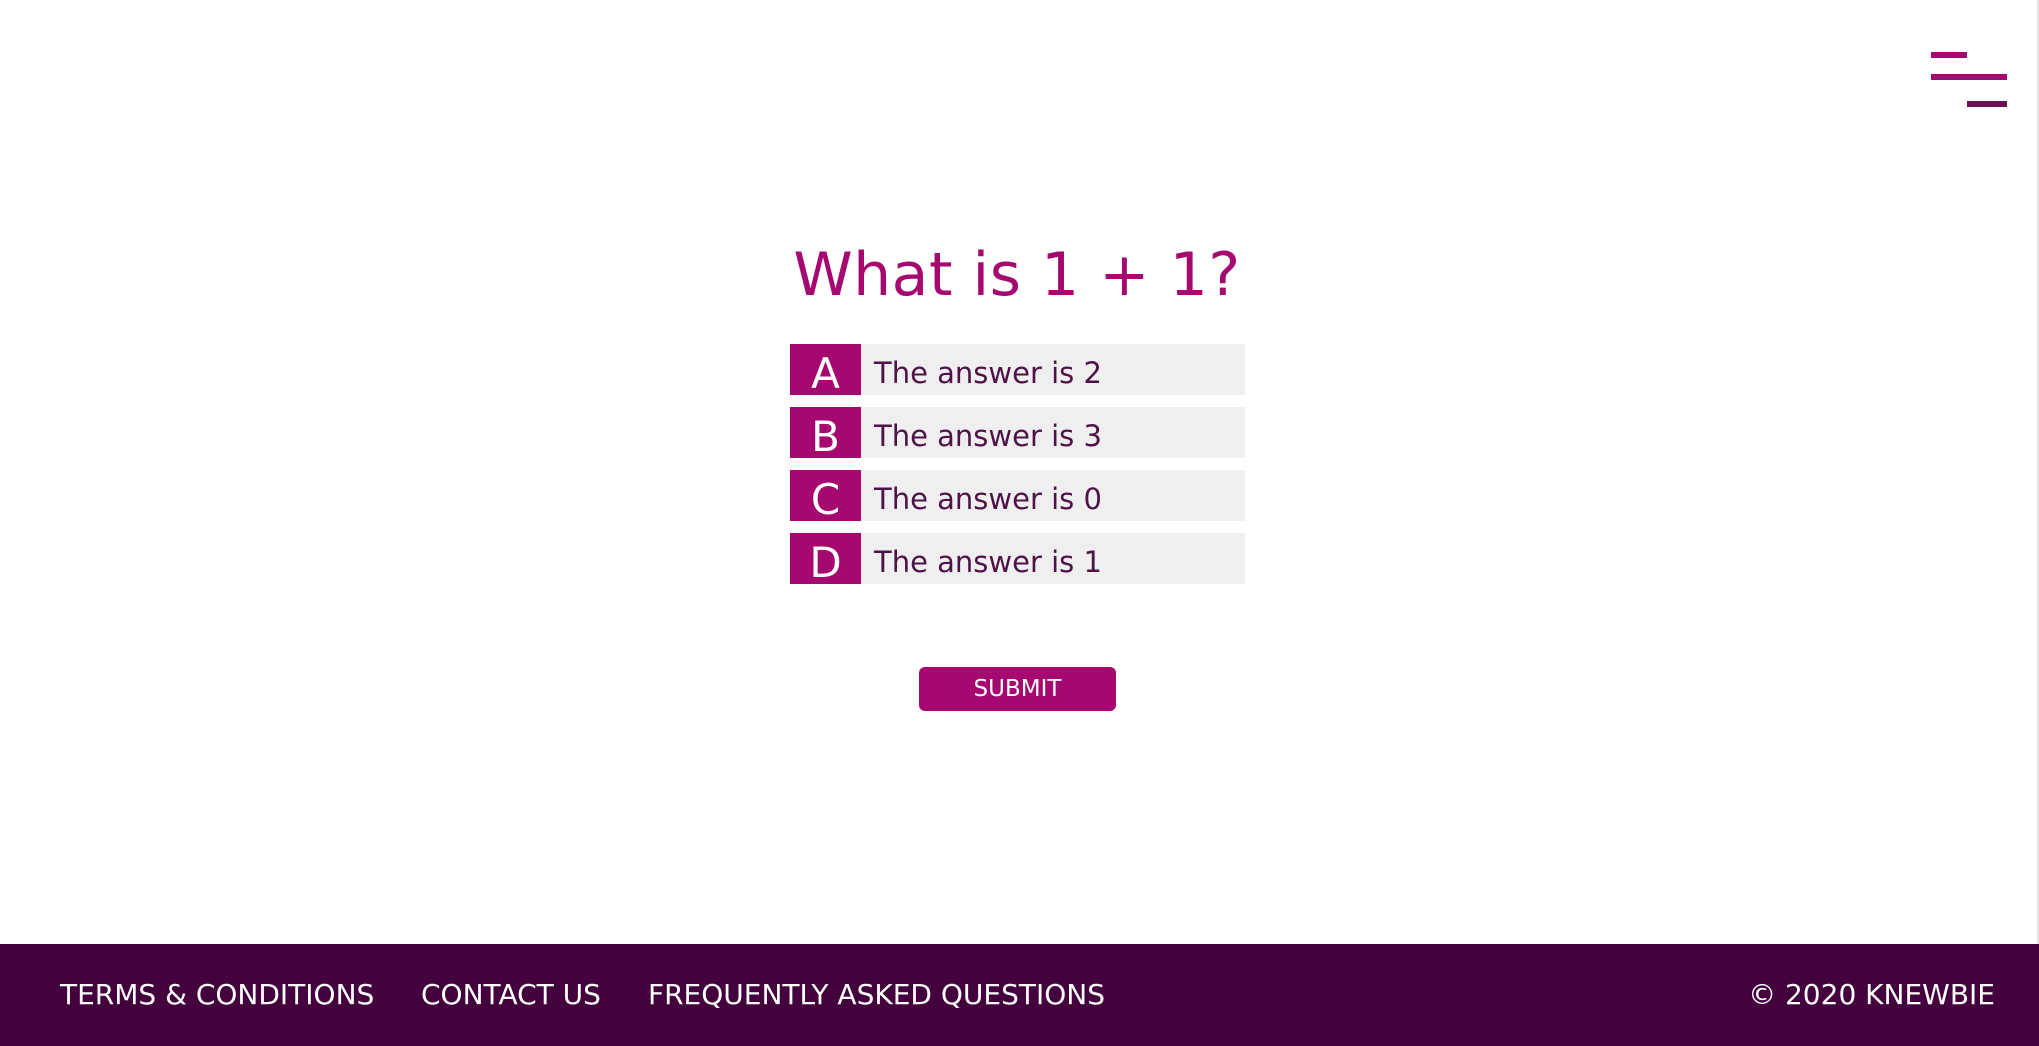  What do you see at coordinates (1053, 558) in the screenshot?
I see `option-text: The answer is 1` at bounding box center [1053, 558].